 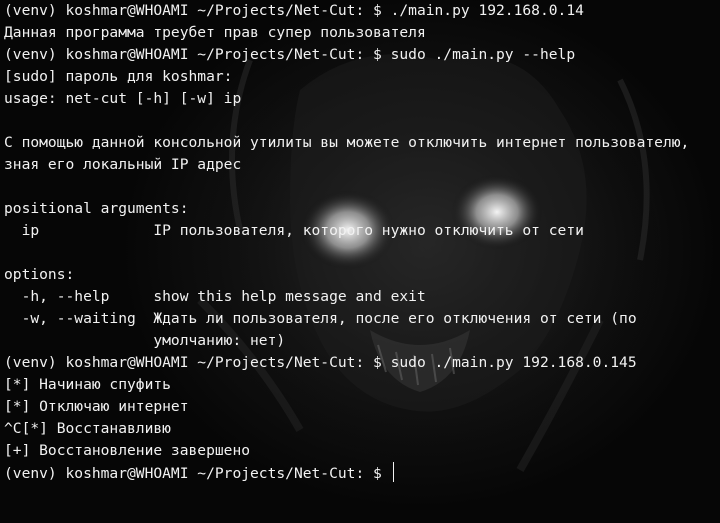 What do you see at coordinates (123, 164) in the screenshot?
I see `terminal-line: зная его локальный IP адрес` at bounding box center [123, 164].